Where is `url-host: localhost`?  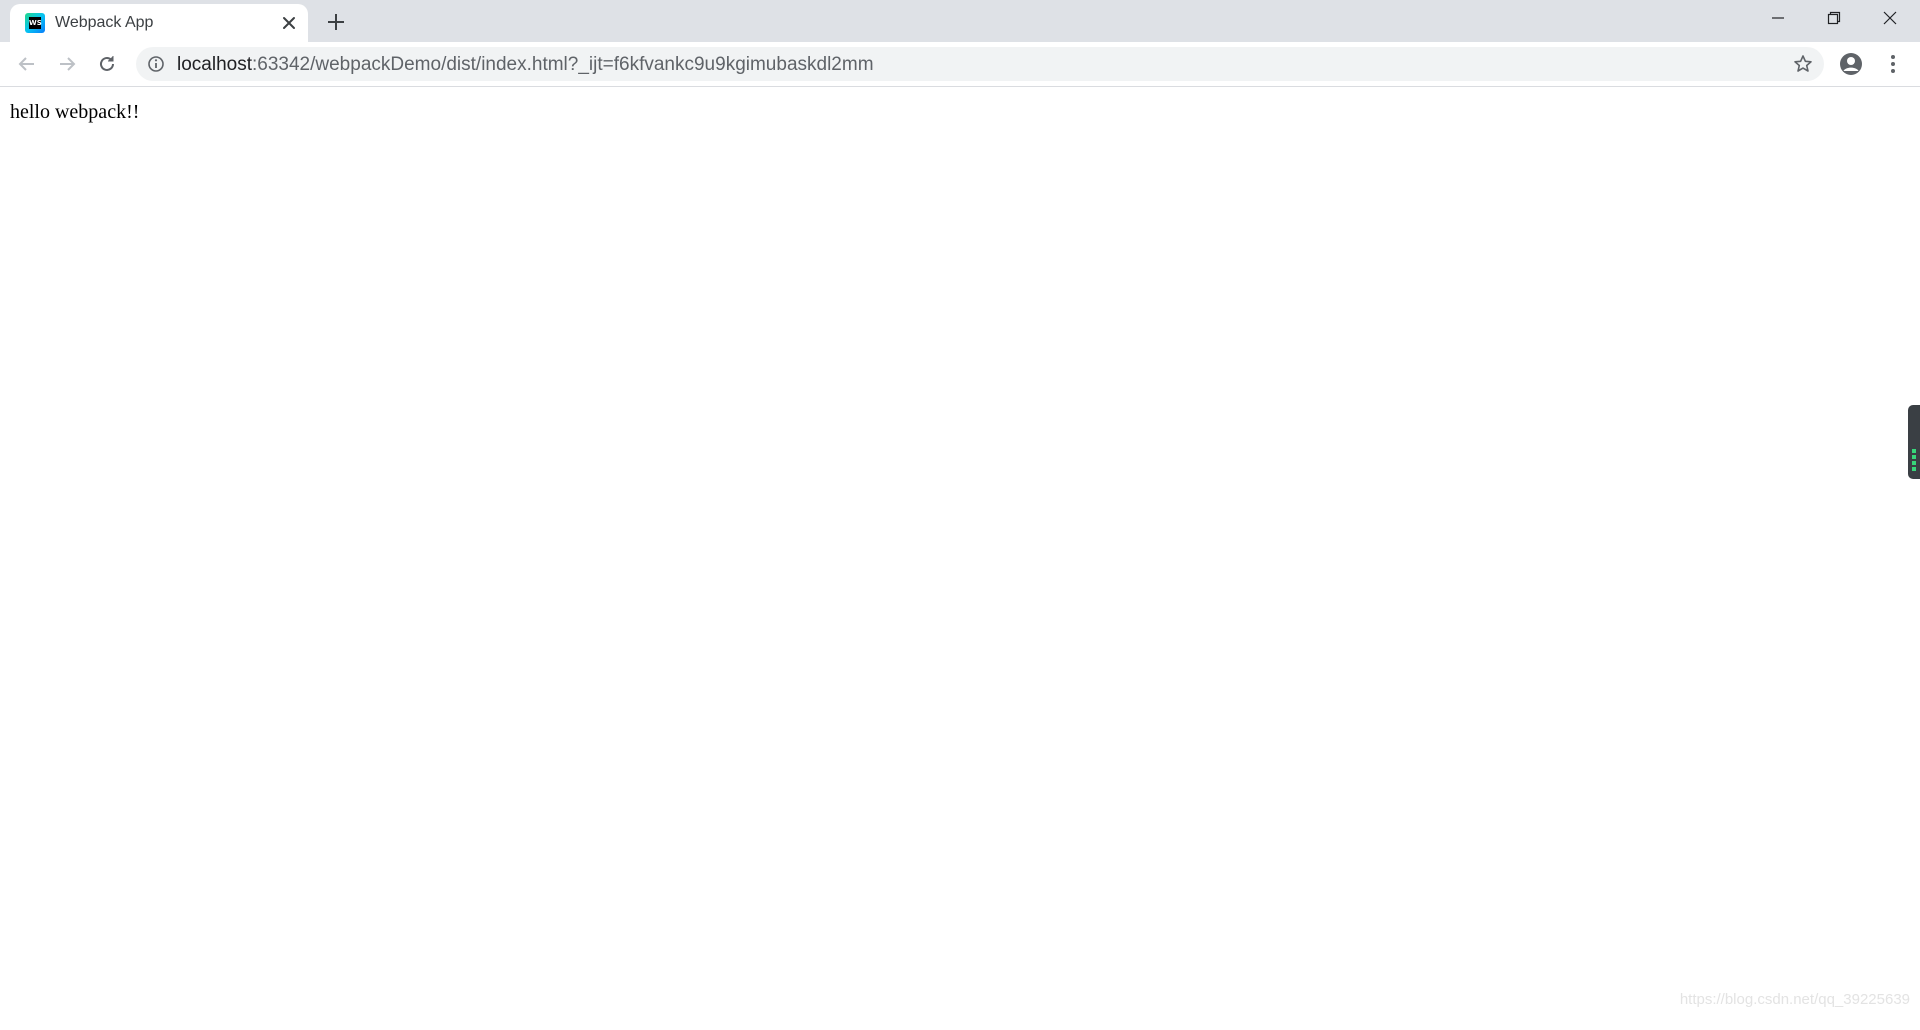 url-host: localhost is located at coordinates (214, 64).